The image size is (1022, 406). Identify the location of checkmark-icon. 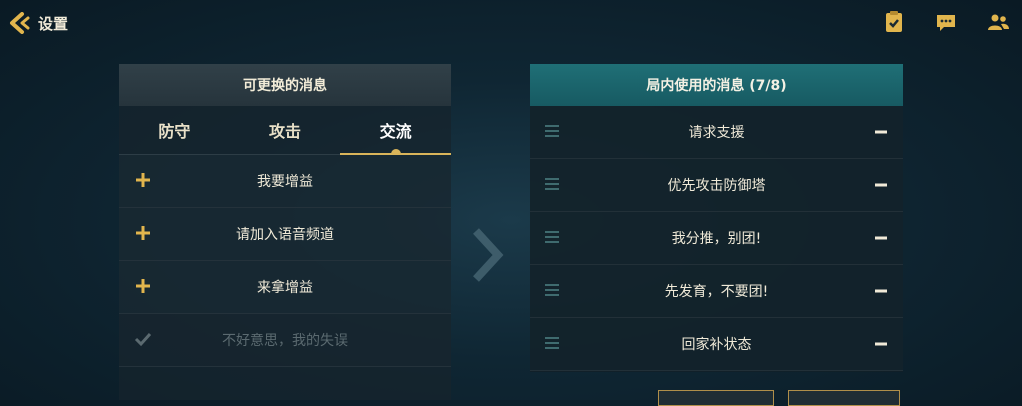
(143, 339).